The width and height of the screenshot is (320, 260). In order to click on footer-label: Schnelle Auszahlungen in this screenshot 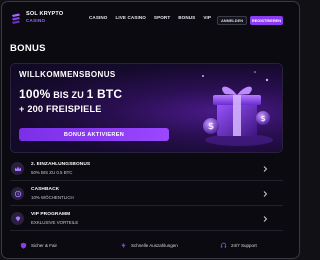, I will do `click(154, 245)`.